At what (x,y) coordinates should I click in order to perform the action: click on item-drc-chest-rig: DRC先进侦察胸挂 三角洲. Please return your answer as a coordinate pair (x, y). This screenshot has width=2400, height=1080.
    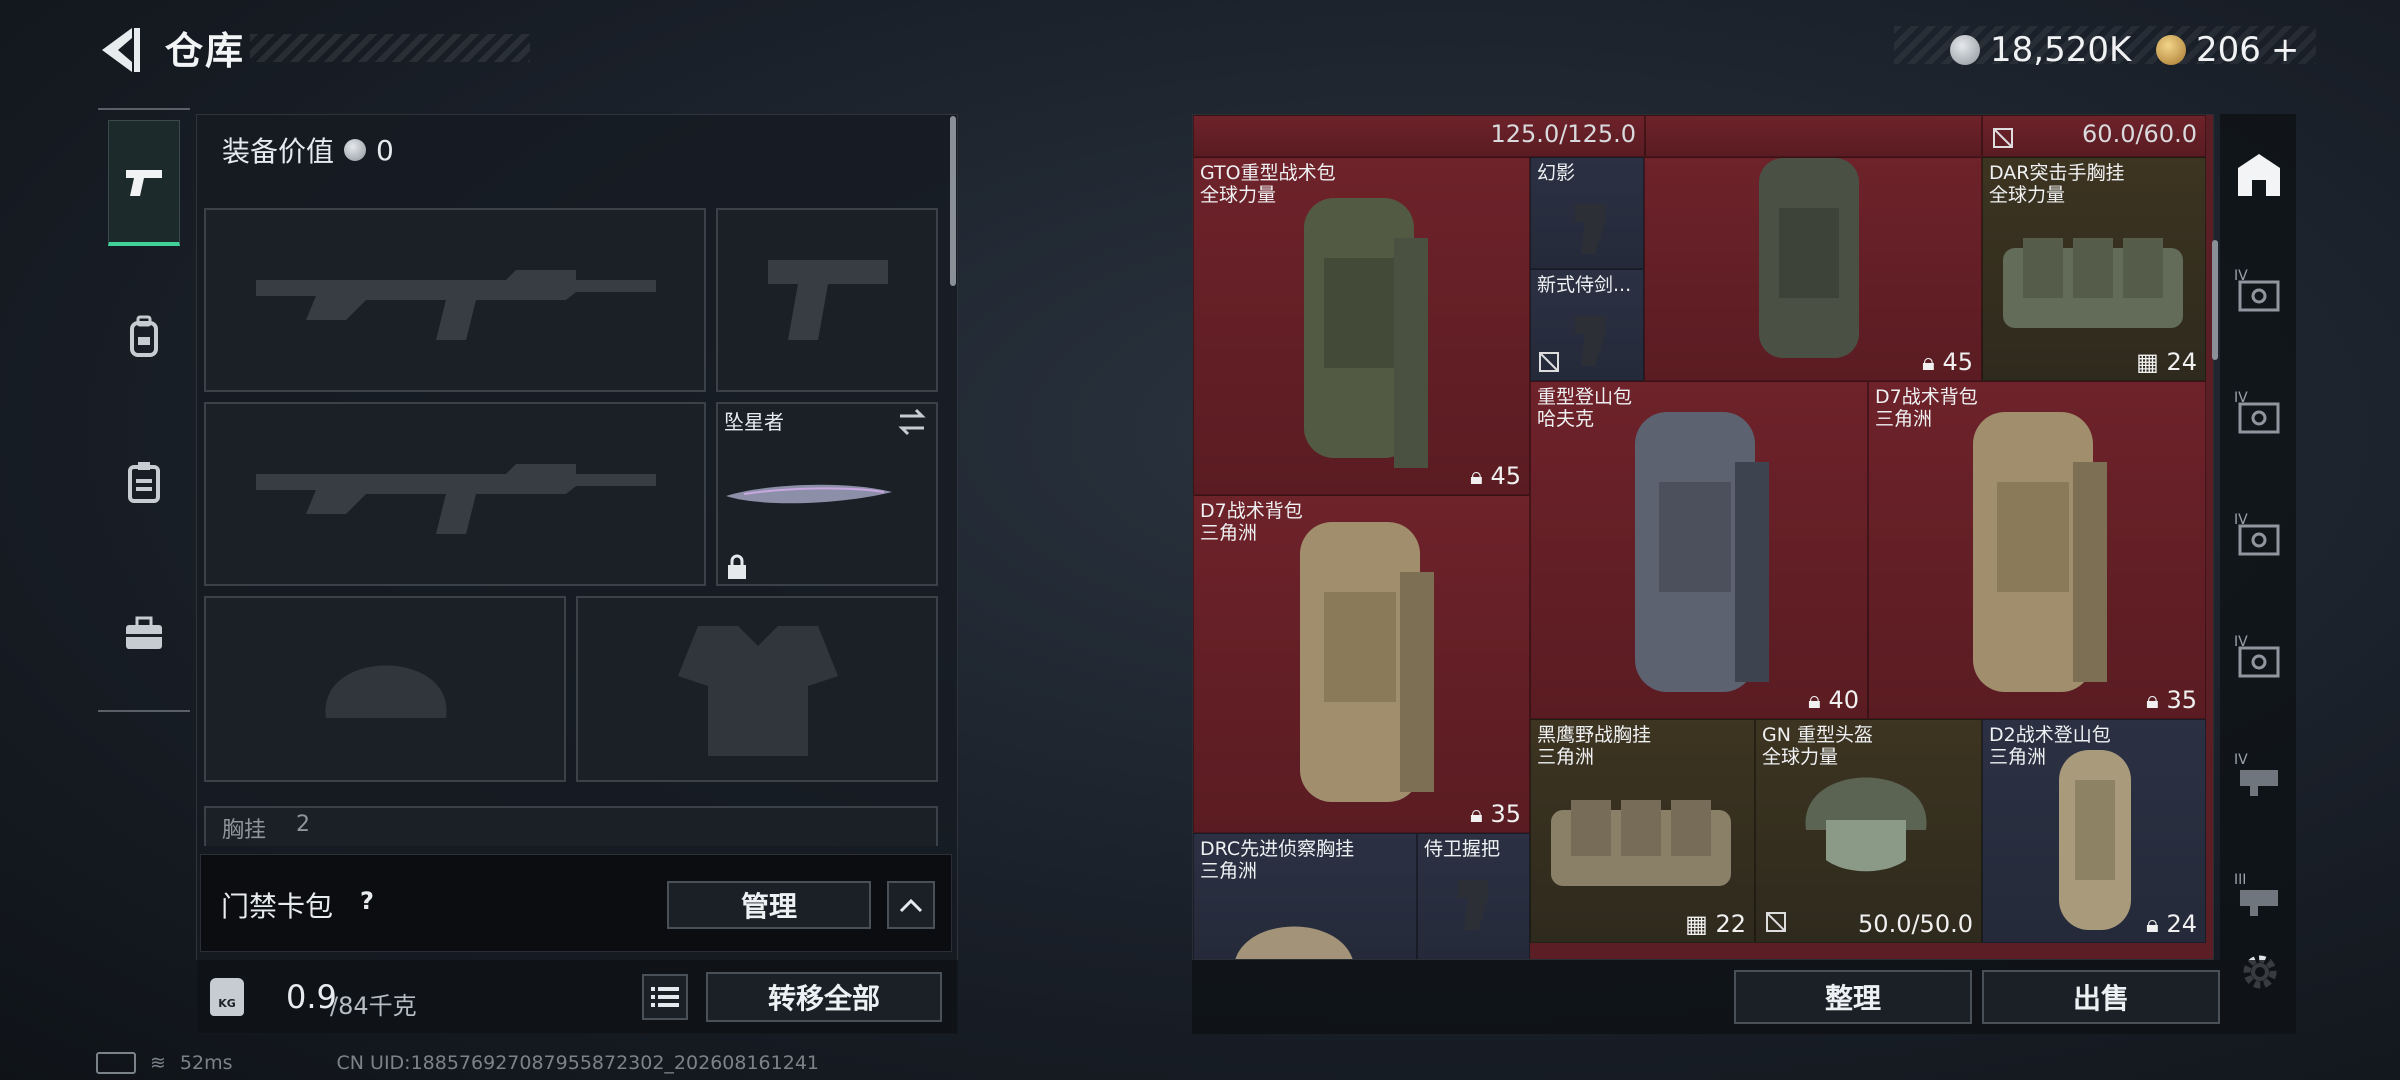
    Looking at the image, I should click on (1305, 896).